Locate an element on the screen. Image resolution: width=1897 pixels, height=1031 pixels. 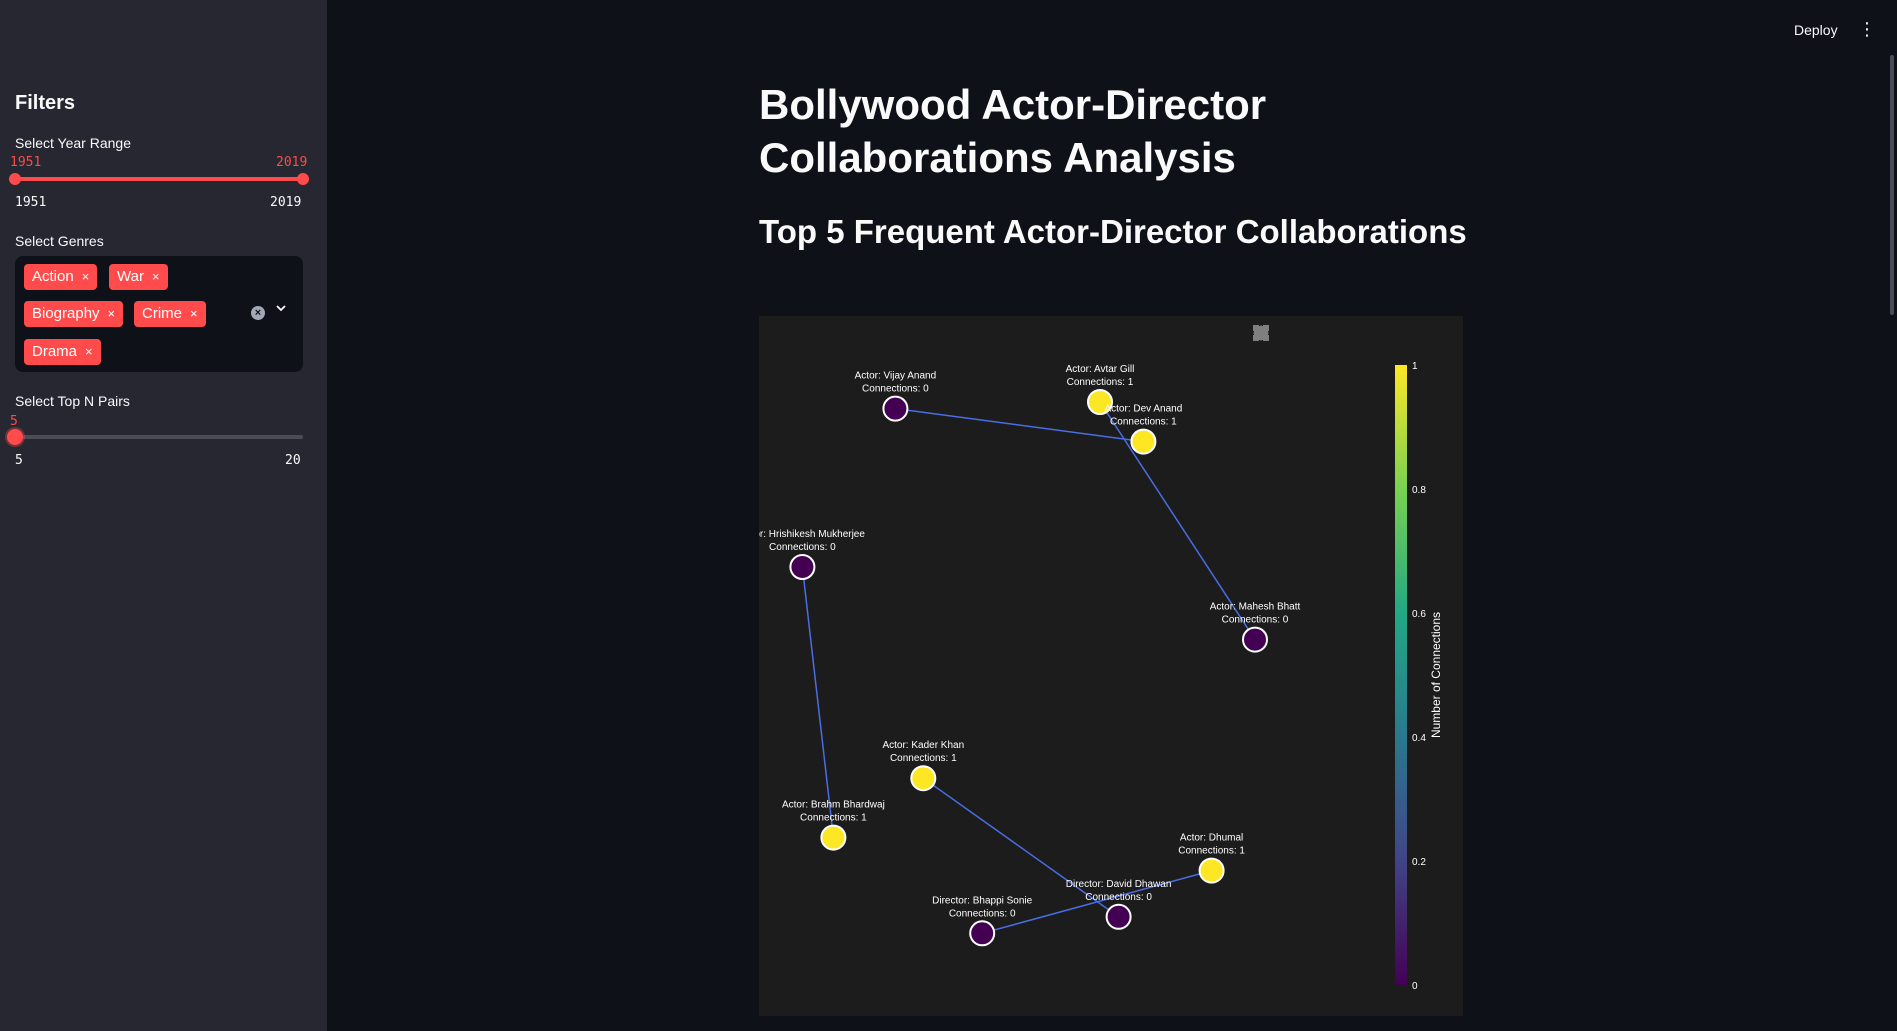
year-range-low-value: 1951 is located at coordinates (26, 162).